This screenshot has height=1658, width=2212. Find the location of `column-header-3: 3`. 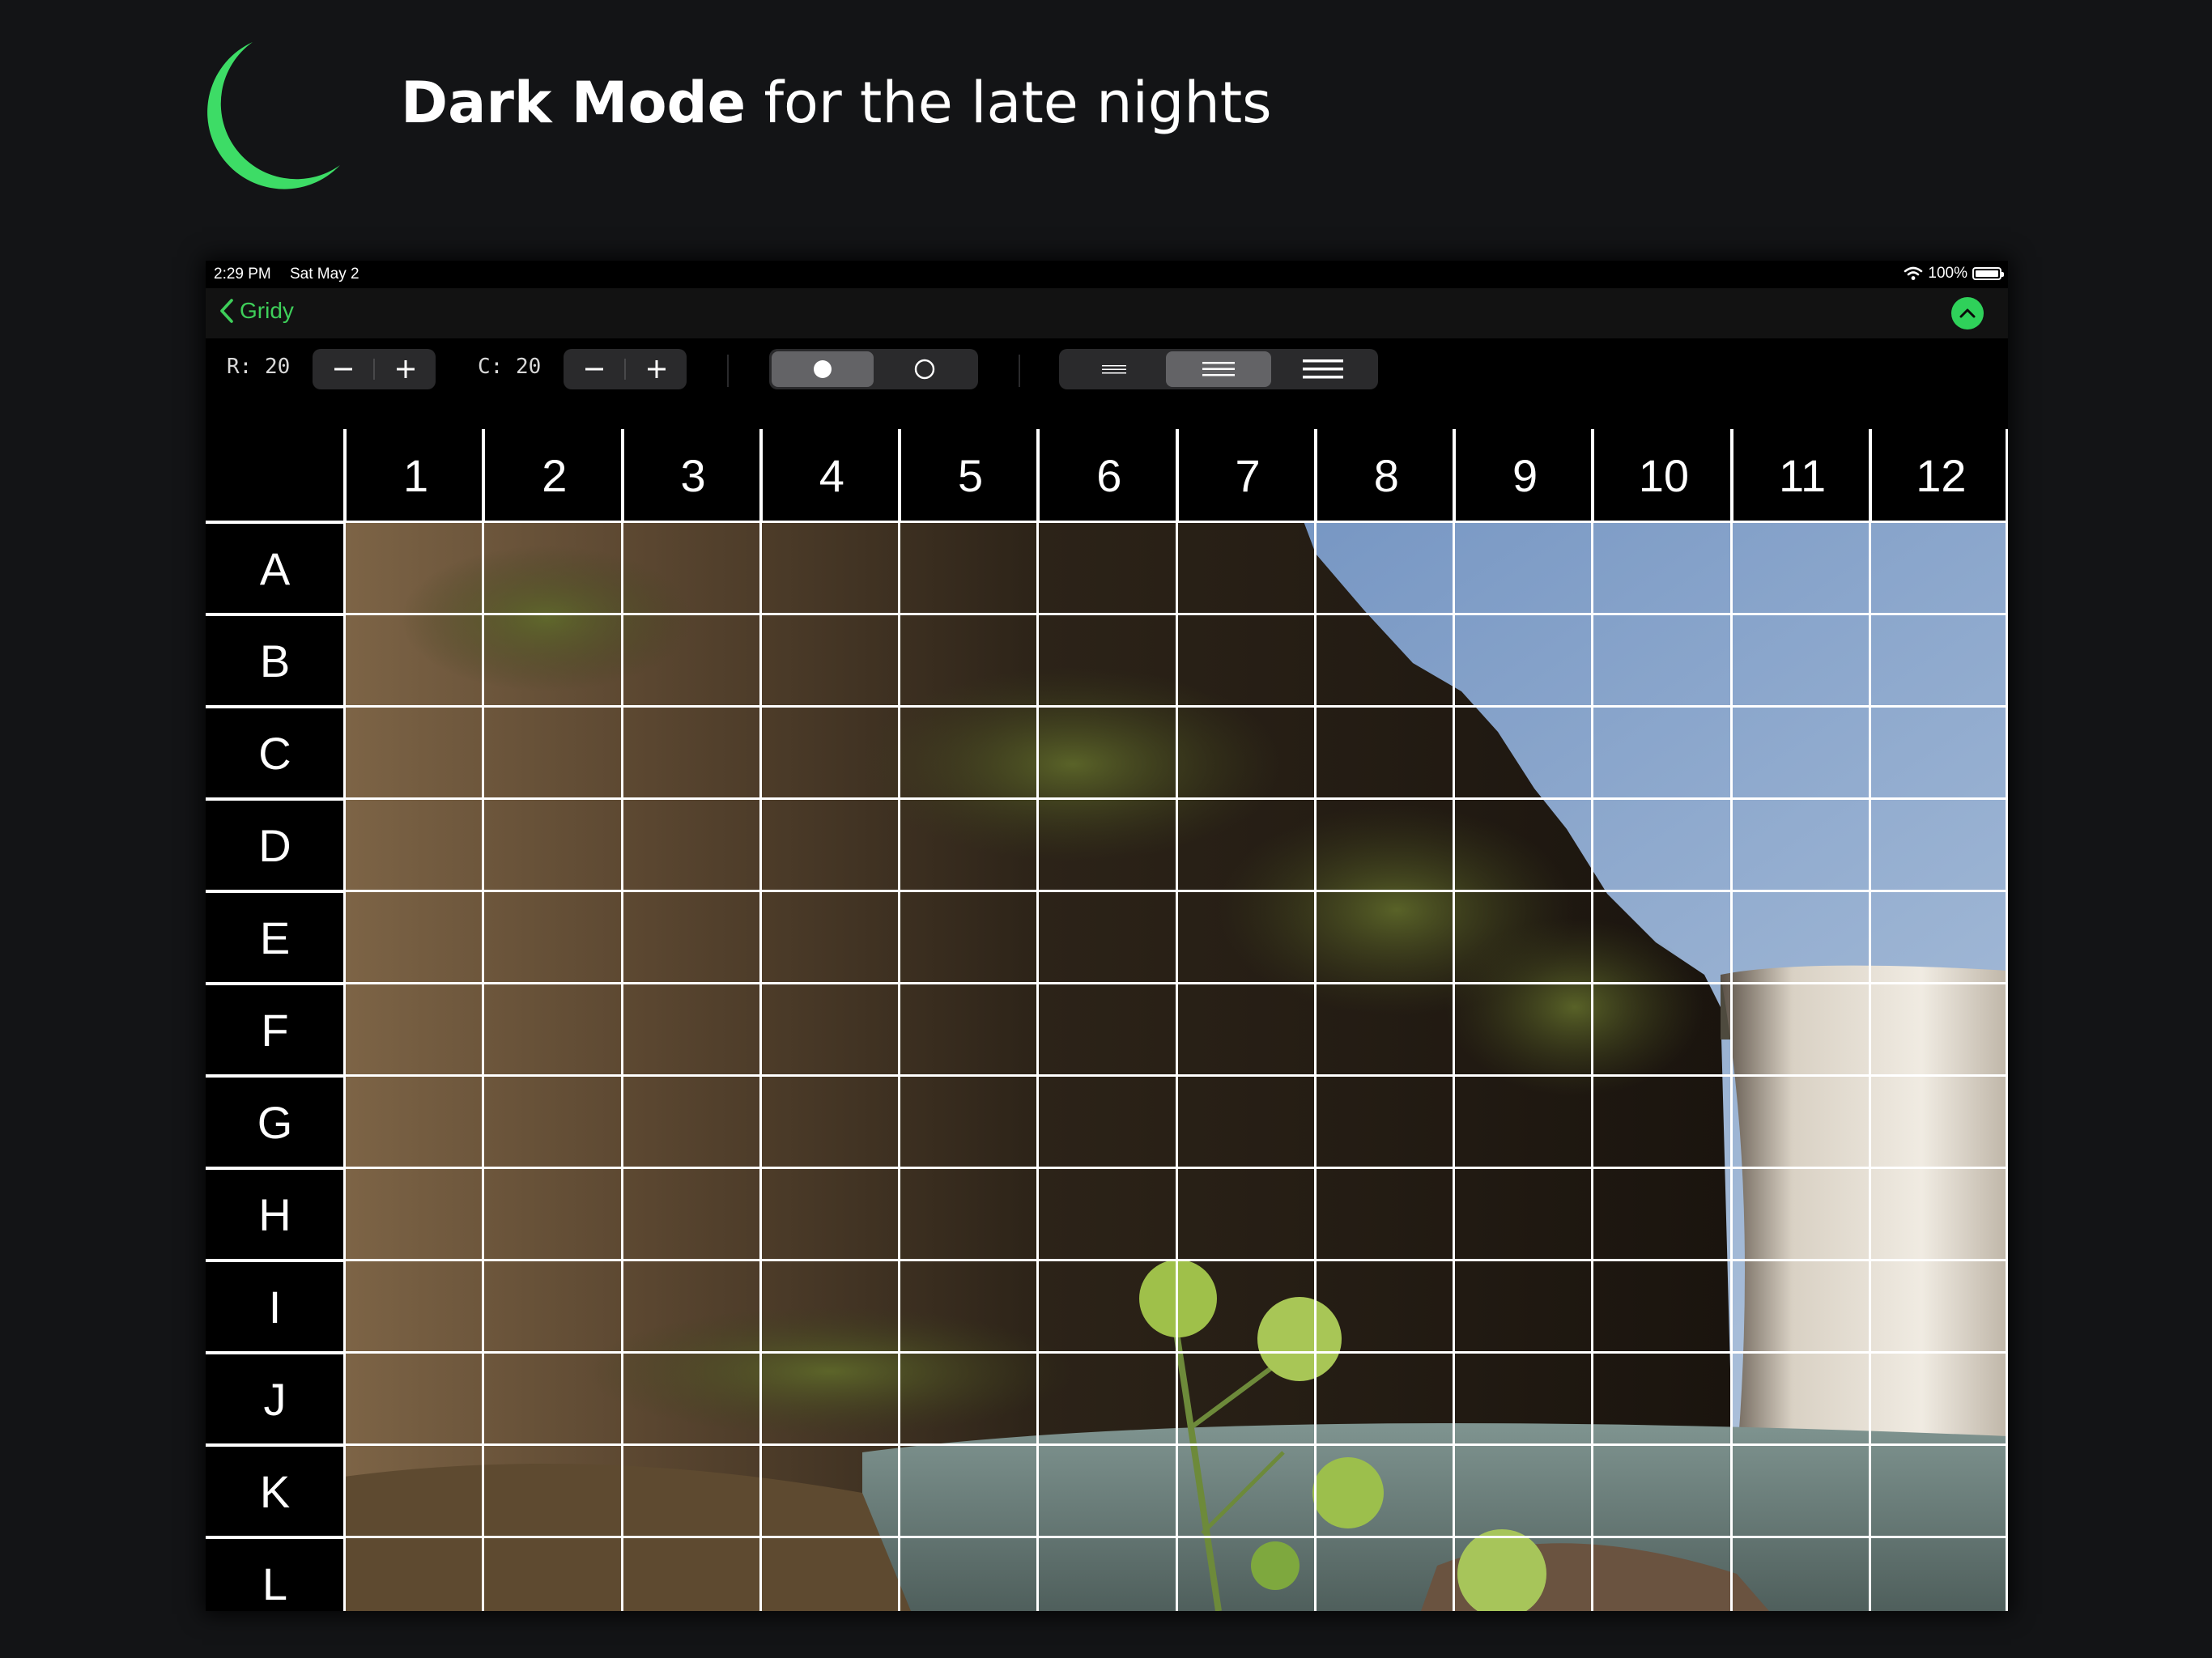

column-header-3: 3 is located at coordinates (692, 475).